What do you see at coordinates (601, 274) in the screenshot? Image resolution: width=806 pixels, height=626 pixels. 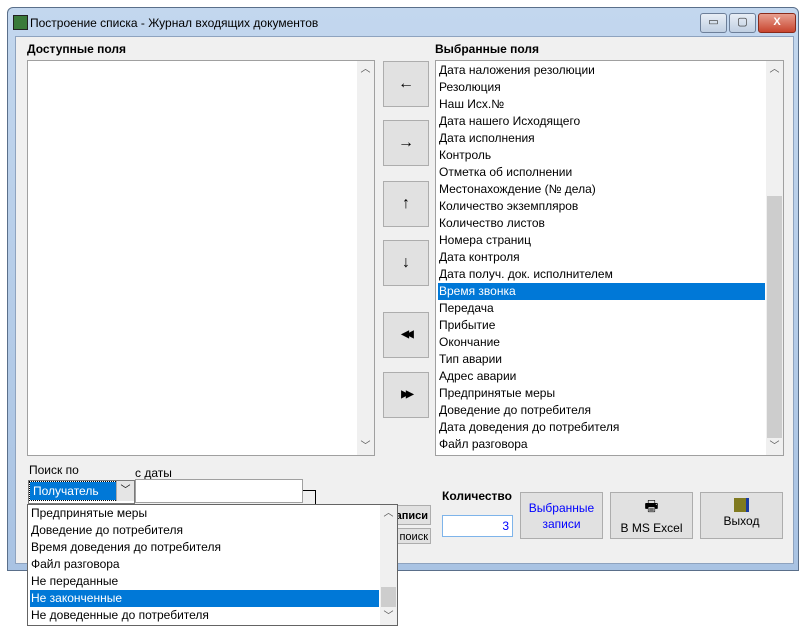 I see `selected-field-item: Дата получ. док. исполнителем` at bounding box center [601, 274].